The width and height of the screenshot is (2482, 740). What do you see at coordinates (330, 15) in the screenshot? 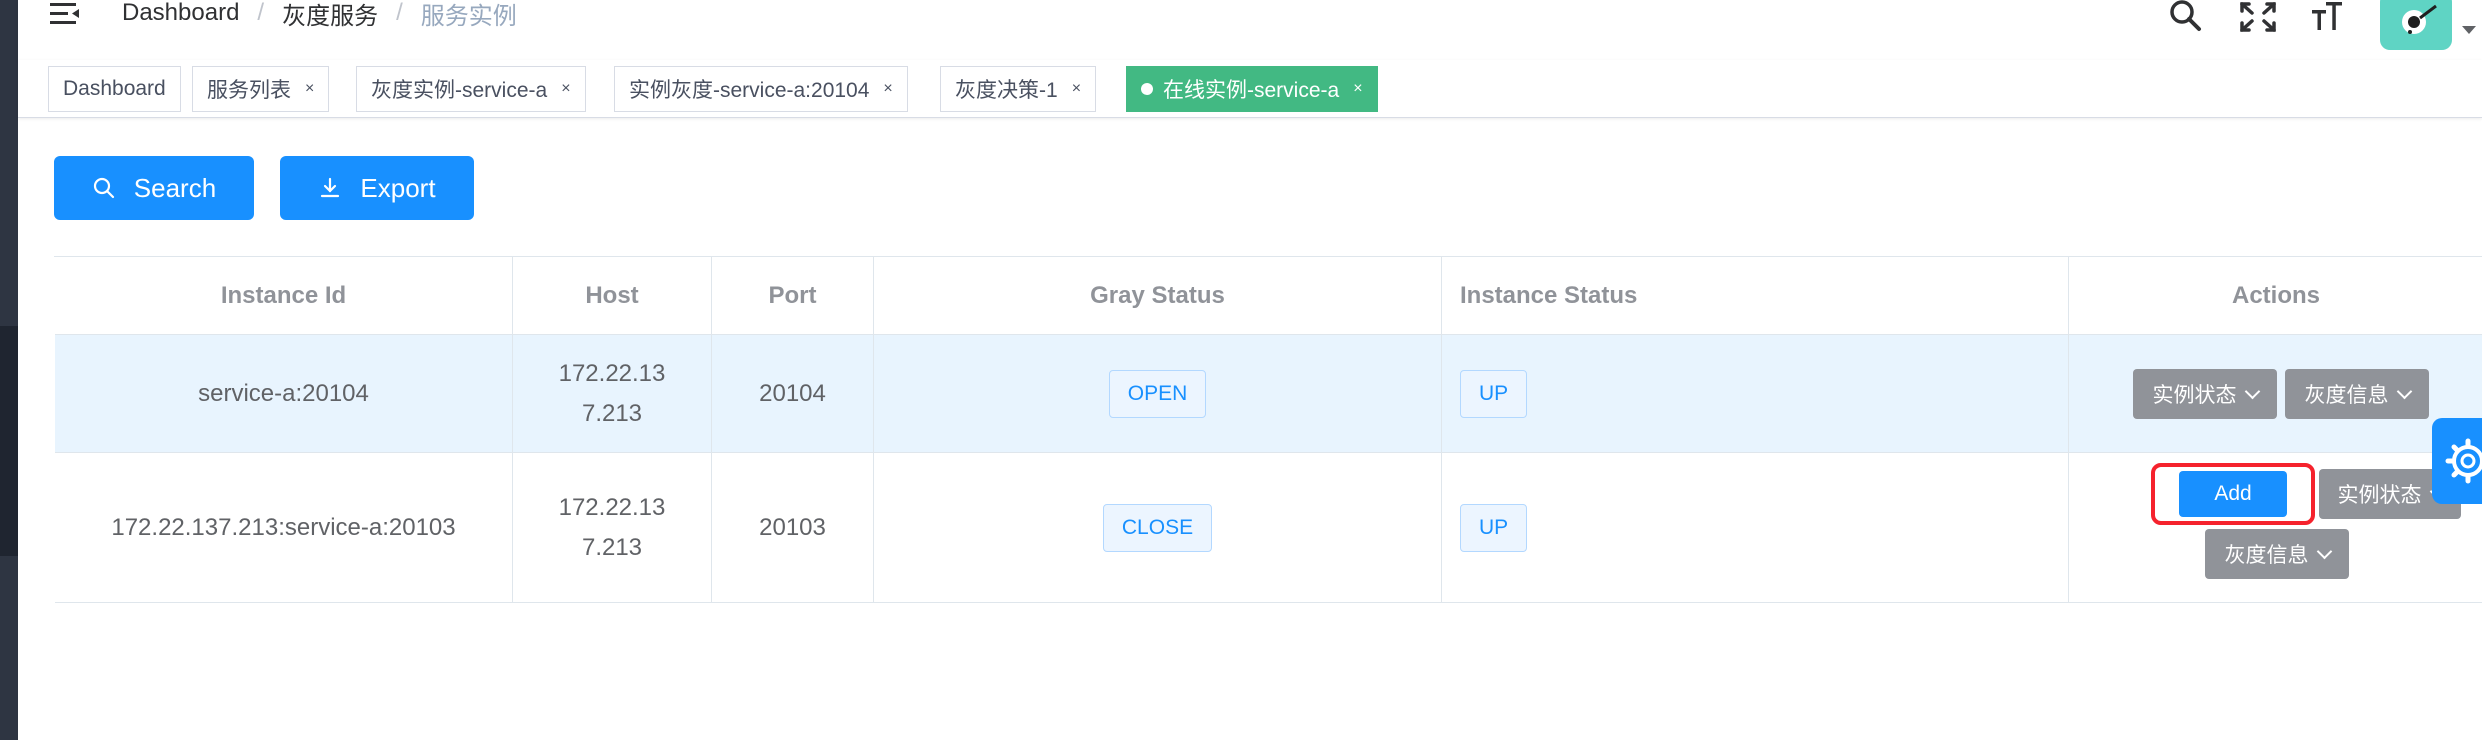
I see `breadcrumb-gray-service: 灰度服务` at bounding box center [330, 15].